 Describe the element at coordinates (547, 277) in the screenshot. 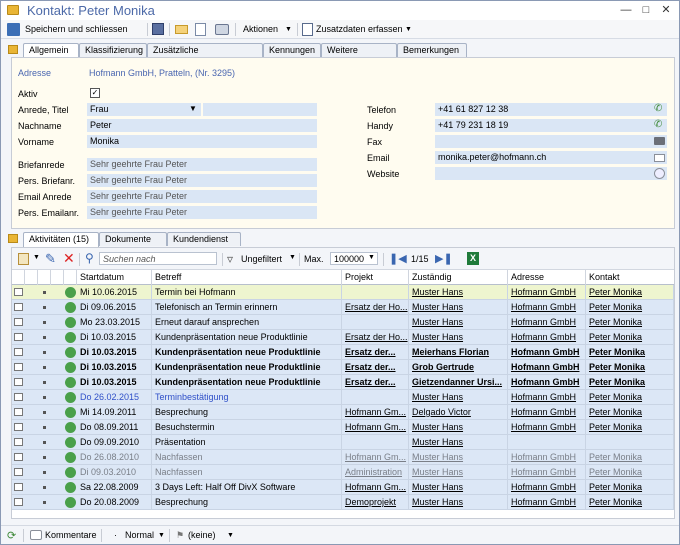

I see `column-address: Adresse` at that location.